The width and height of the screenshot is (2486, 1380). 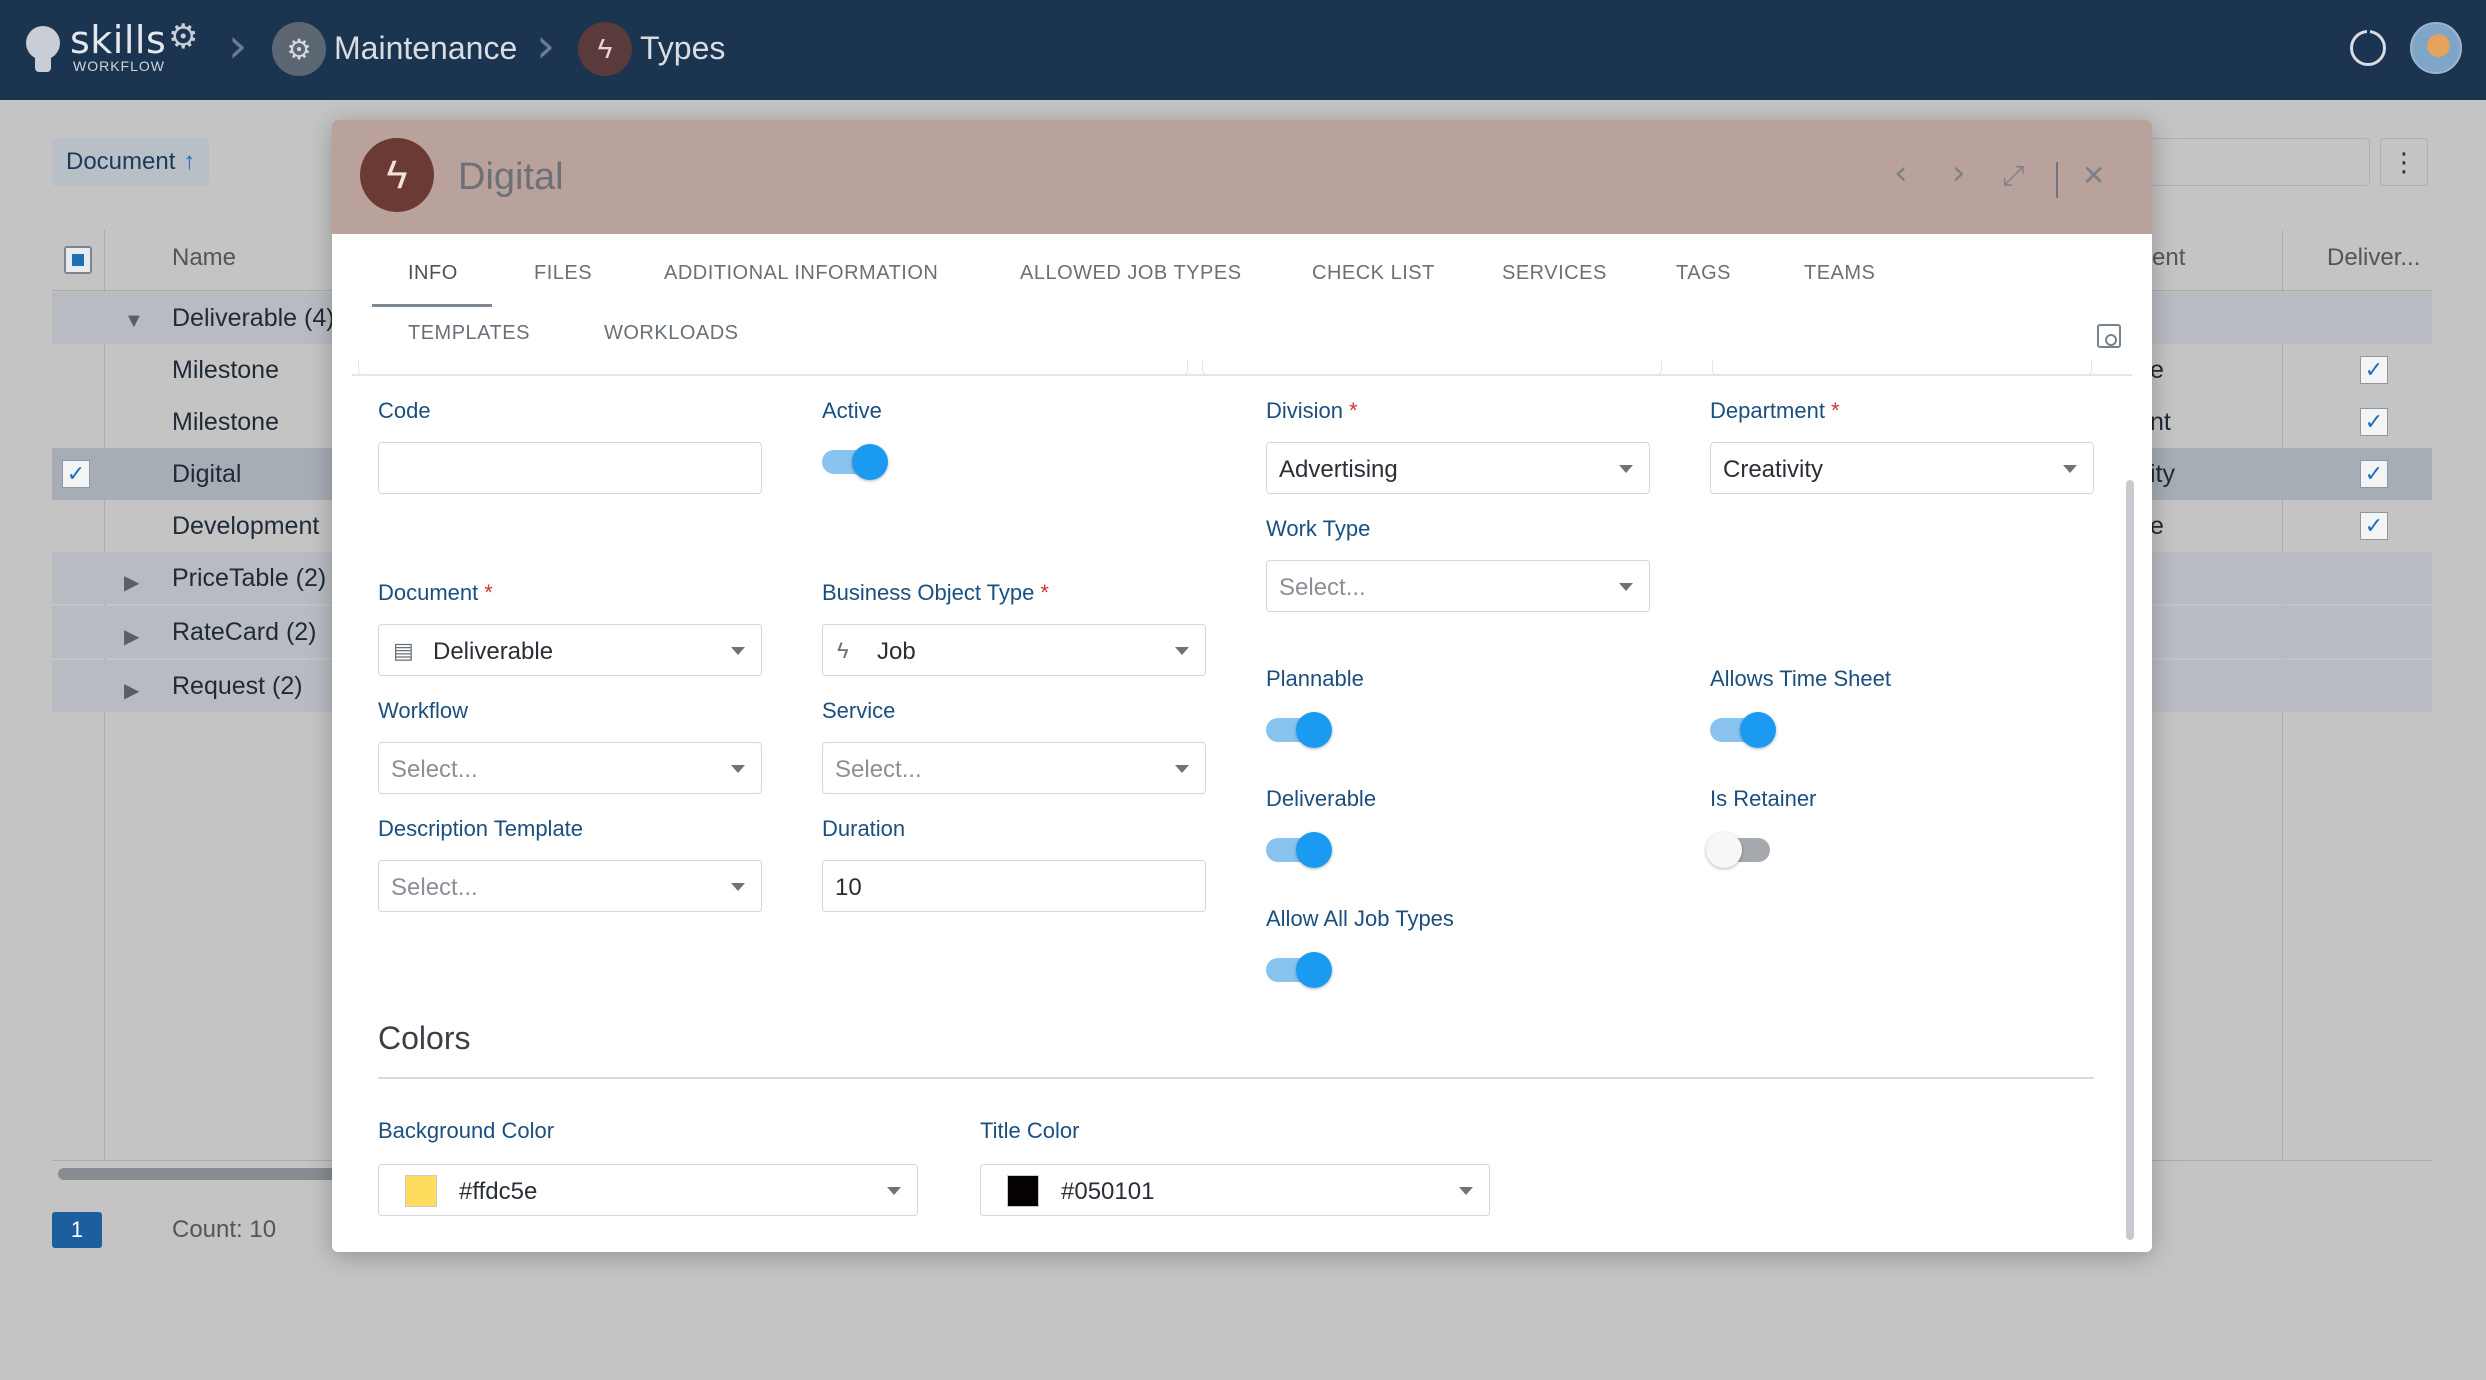 I want to click on business-object-type-select: ϟ Job, so click(x=1014, y=650).